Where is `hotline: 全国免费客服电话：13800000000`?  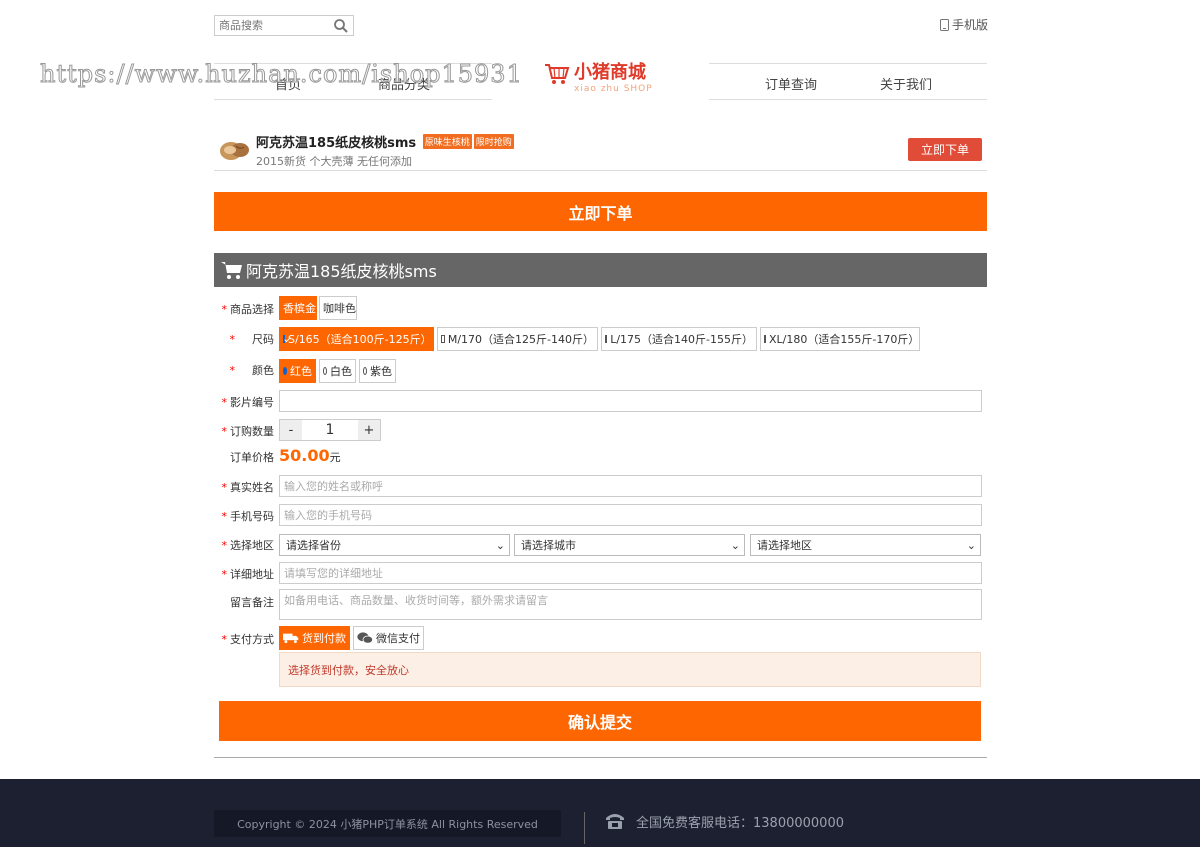 hotline: 全国免费客服电话：13800000000 is located at coordinates (724, 821).